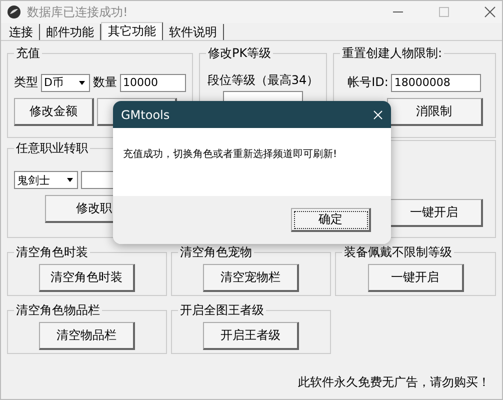 The image size is (503, 400). Describe the element at coordinates (398, 252) in the screenshot. I see `group-title: 装备佩戴不限制等级` at that location.